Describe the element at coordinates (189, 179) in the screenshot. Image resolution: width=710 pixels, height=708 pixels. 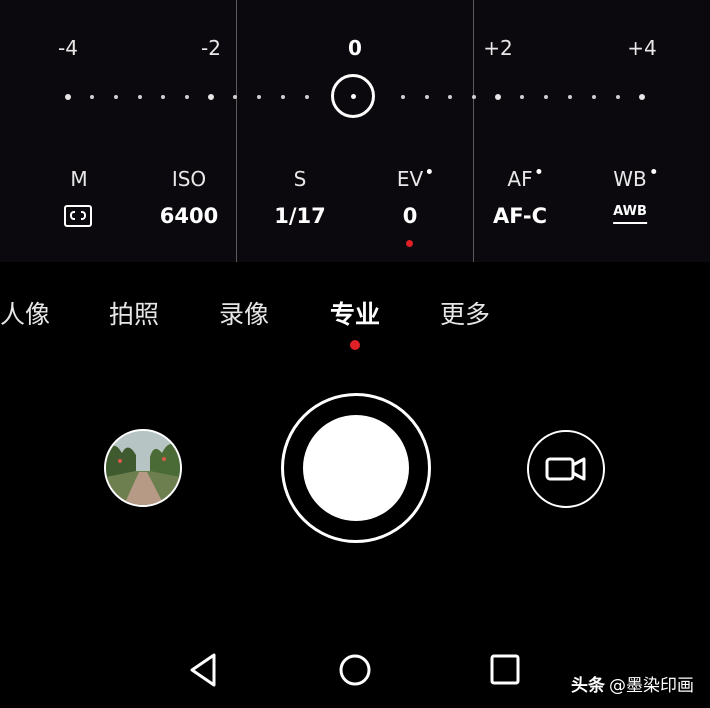
I see `iso-label: ISO` at that location.